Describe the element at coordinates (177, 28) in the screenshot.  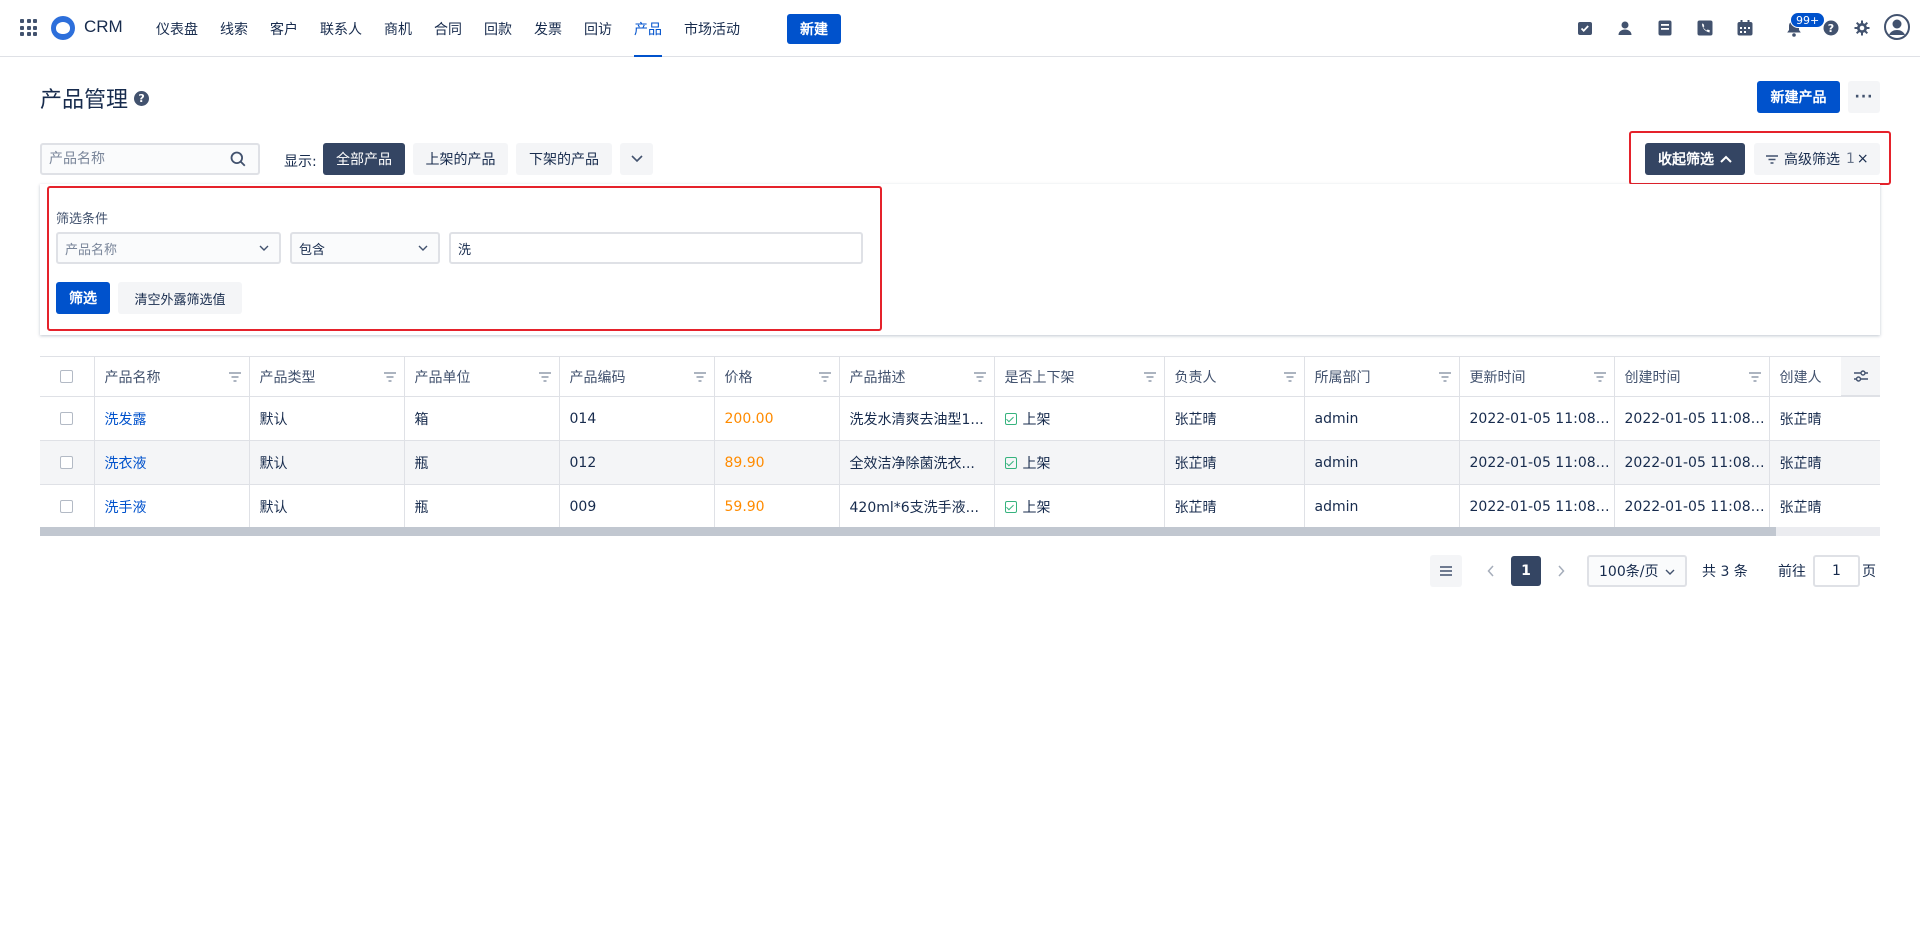
I see `nav-item-0: 仪表盘` at that location.